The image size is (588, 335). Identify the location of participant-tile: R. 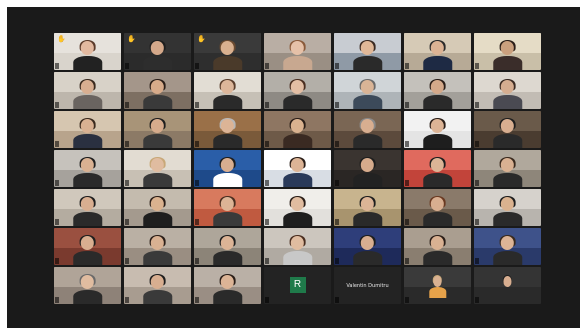
(297, 285).